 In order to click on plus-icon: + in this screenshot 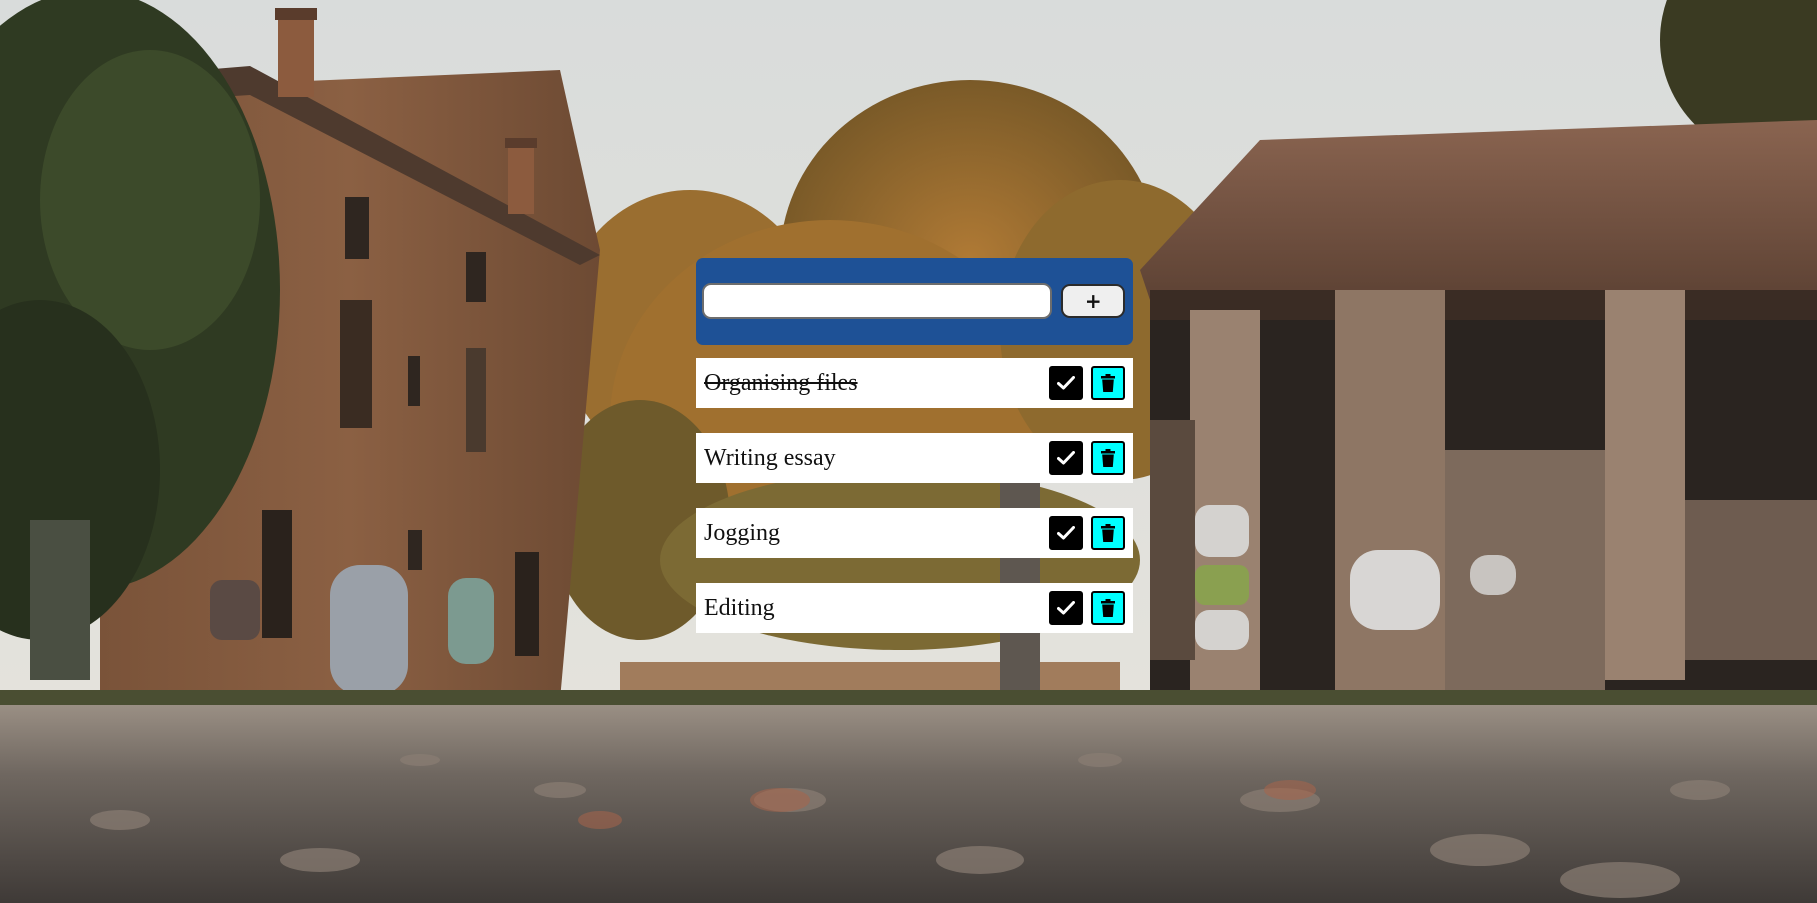, I will do `click(1093, 301)`.